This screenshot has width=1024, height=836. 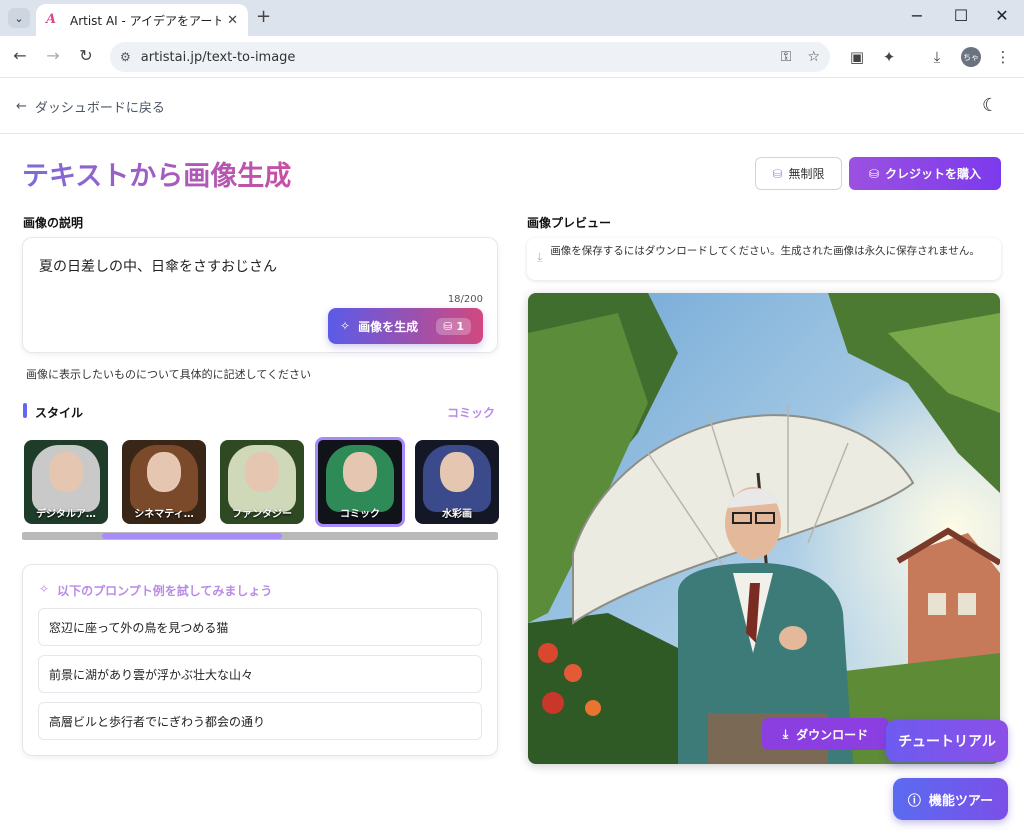 What do you see at coordinates (1003, 57) in the screenshot?
I see `menu-dots-icon: ⋮` at bounding box center [1003, 57].